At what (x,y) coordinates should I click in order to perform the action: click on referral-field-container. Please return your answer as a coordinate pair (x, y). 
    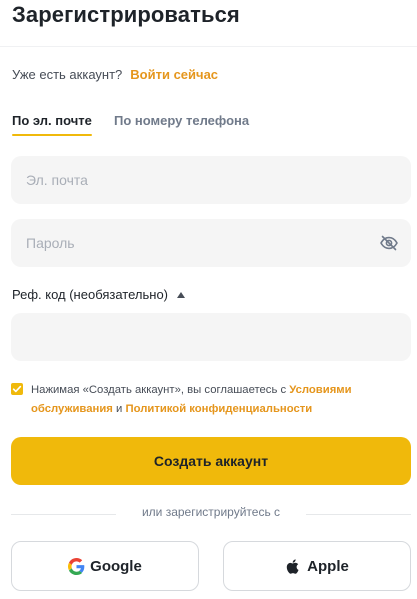
    Looking at the image, I should click on (211, 337).